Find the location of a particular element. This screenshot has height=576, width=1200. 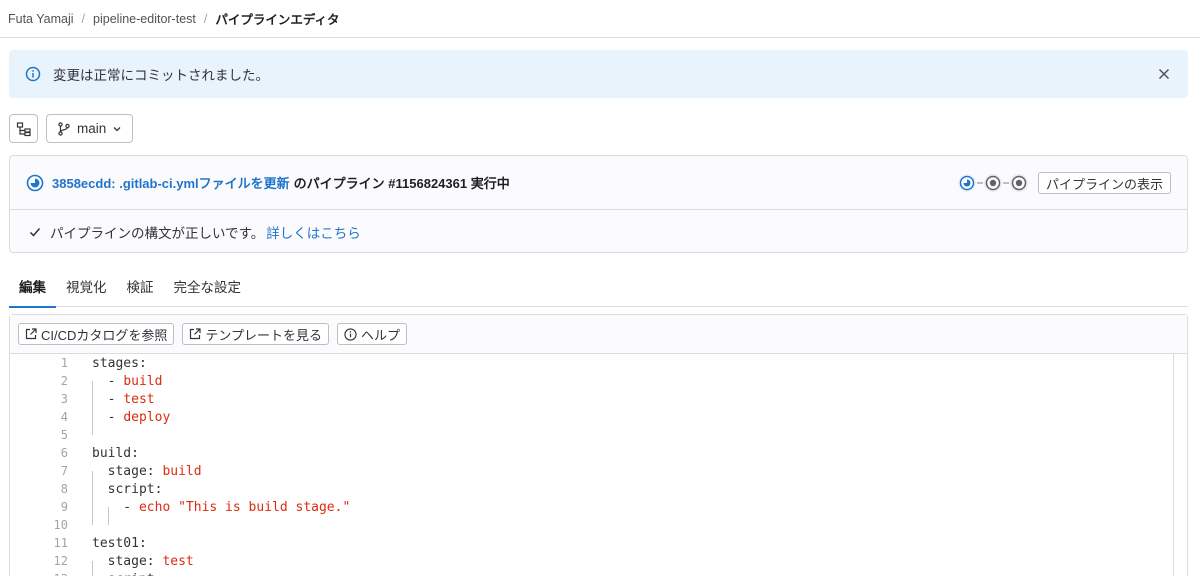

browse-catalog-button: CI/CDカタログを参照 is located at coordinates (96, 334).